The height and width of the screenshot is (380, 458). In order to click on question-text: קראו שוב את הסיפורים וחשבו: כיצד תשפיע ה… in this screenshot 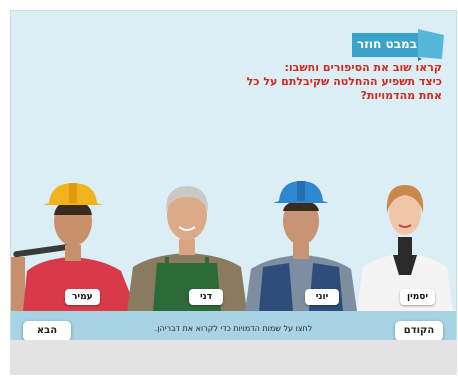, I will do `click(327, 82)`.